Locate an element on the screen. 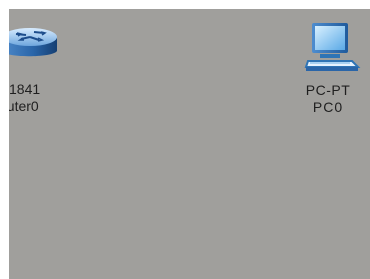 This screenshot has width=370, height=279. pc-icon is located at coordinates (331, 49).